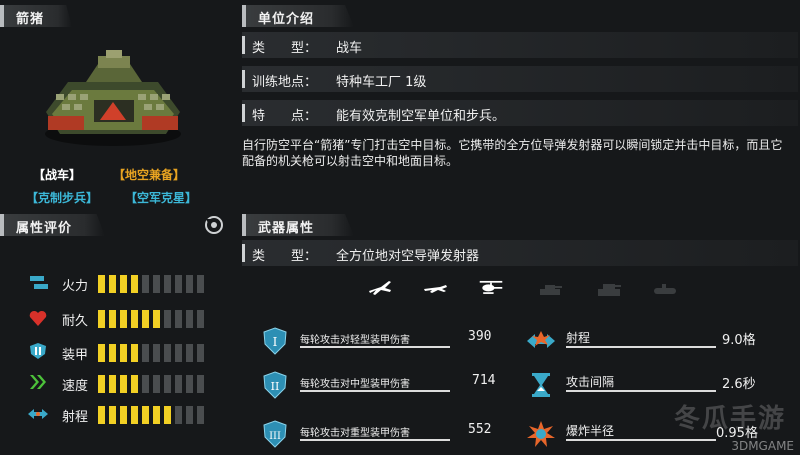  I want to click on watermark-sub: 3DMGAME, so click(762, 446).